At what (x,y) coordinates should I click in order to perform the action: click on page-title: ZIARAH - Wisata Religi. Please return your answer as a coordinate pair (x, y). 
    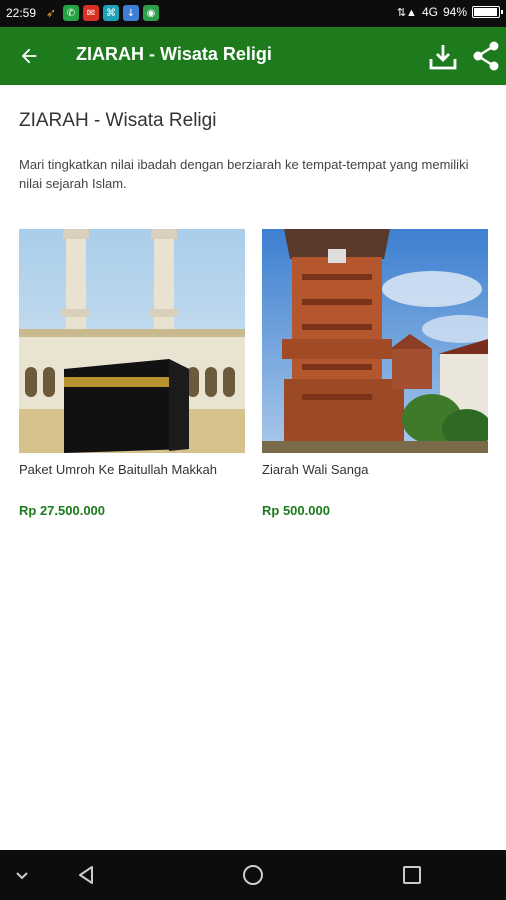
    Looking at the image, I should click on (118, 120).